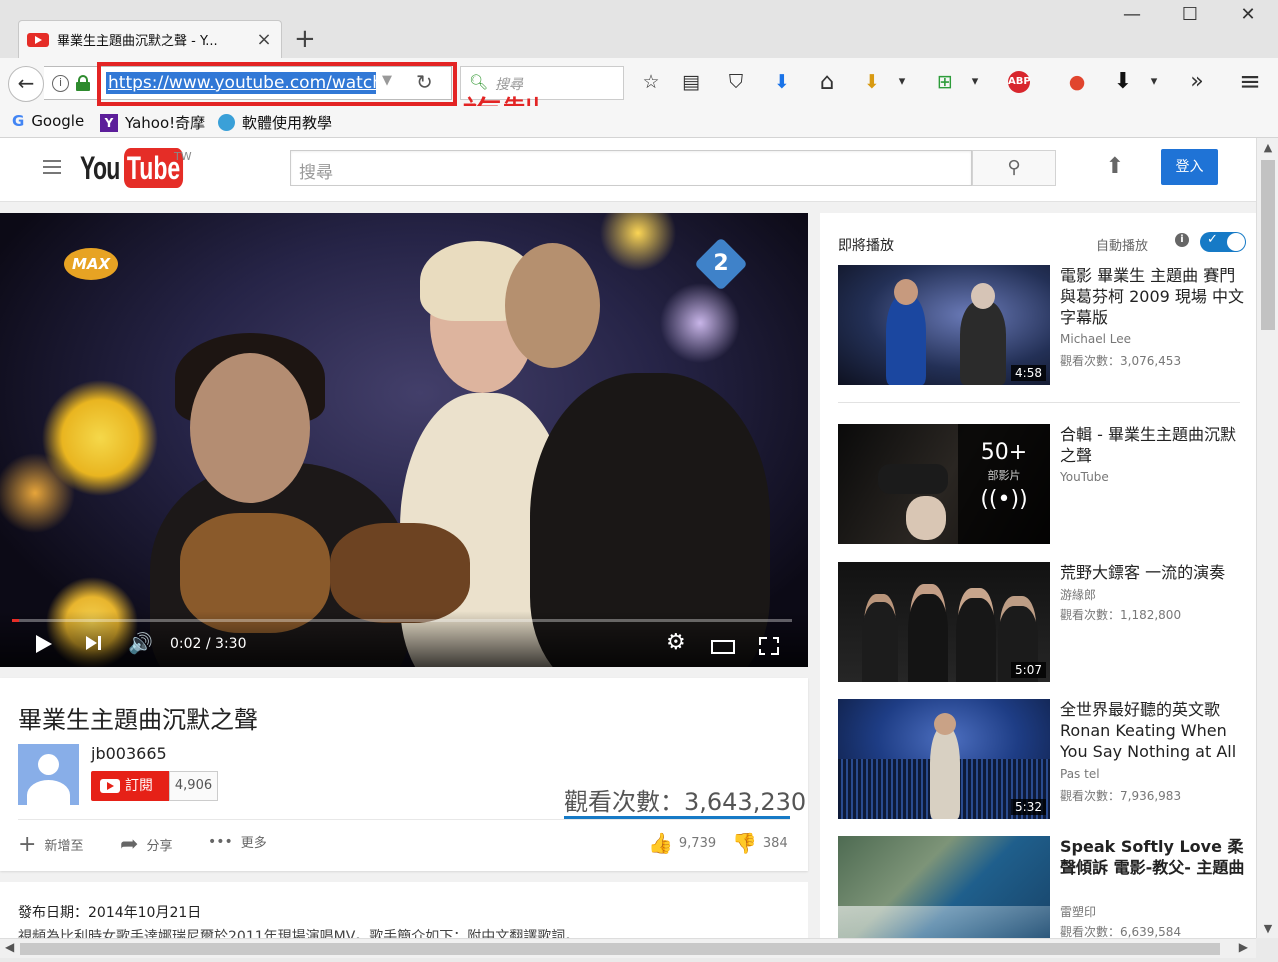  Describe the element at coordinates (1123, 82) in the screenshot. I see `downloads-icon: ⬇` at that location.